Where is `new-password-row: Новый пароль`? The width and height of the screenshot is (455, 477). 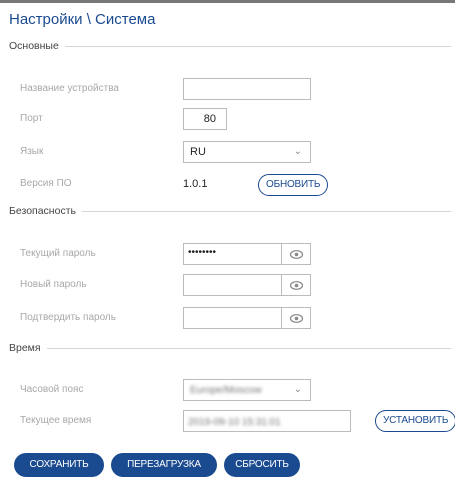
new-password-row: Новый пароль is located at coordinates (230, 285).